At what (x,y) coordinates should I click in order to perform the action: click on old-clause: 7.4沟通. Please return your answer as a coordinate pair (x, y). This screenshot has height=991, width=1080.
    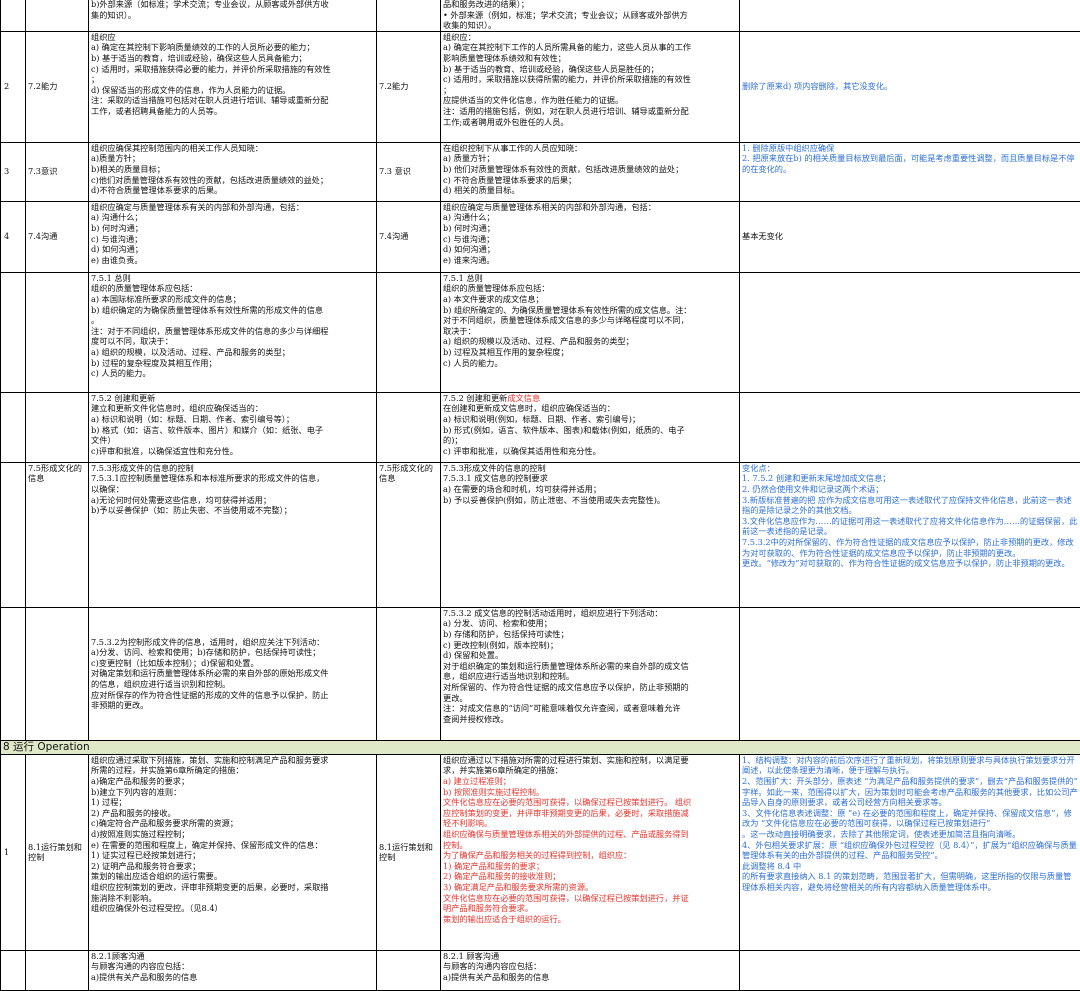
    Looking at the image, I should click on (57, 236).